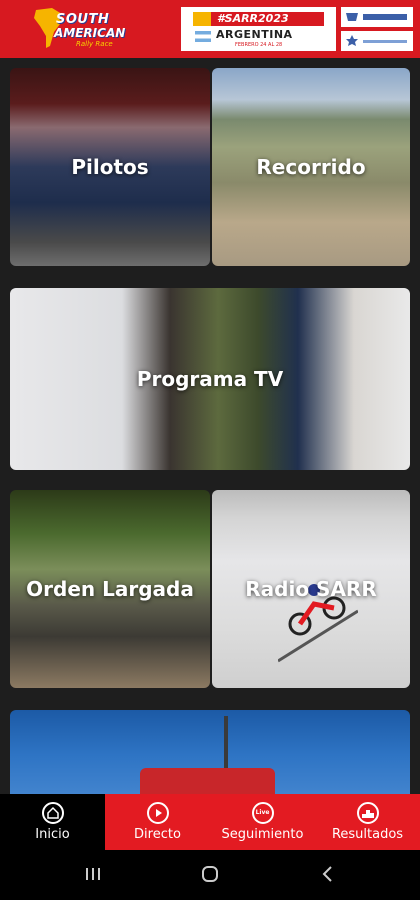  I want to click on sponsor-star-icon, so click(352, 40).